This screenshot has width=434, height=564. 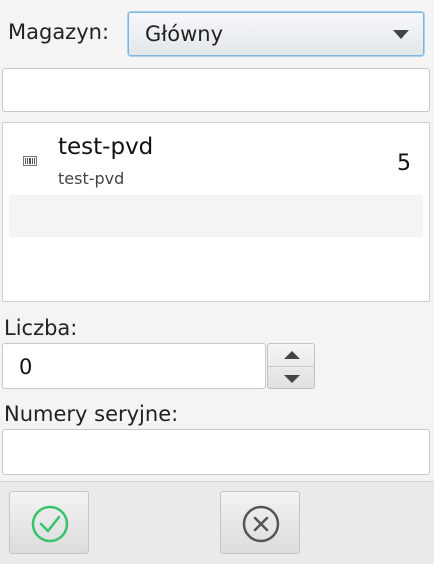 What do you see at coordinates (59, 32) in the screenshot?
I see `warehouse-label: Magazyn:` at bounding box center [59, 32].